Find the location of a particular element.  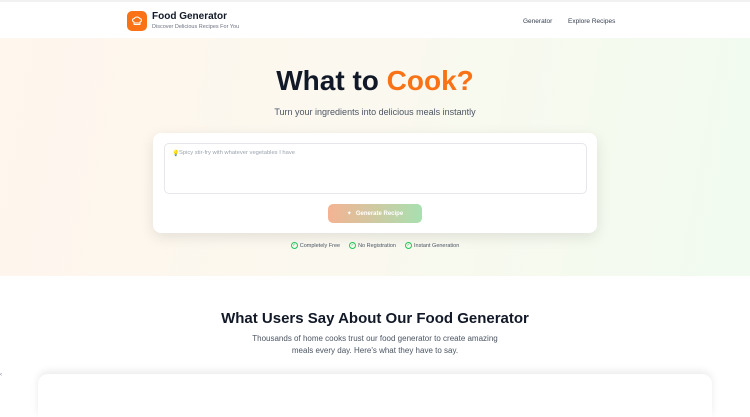

hero-title-text: What to is located at coordinates (331, 80).